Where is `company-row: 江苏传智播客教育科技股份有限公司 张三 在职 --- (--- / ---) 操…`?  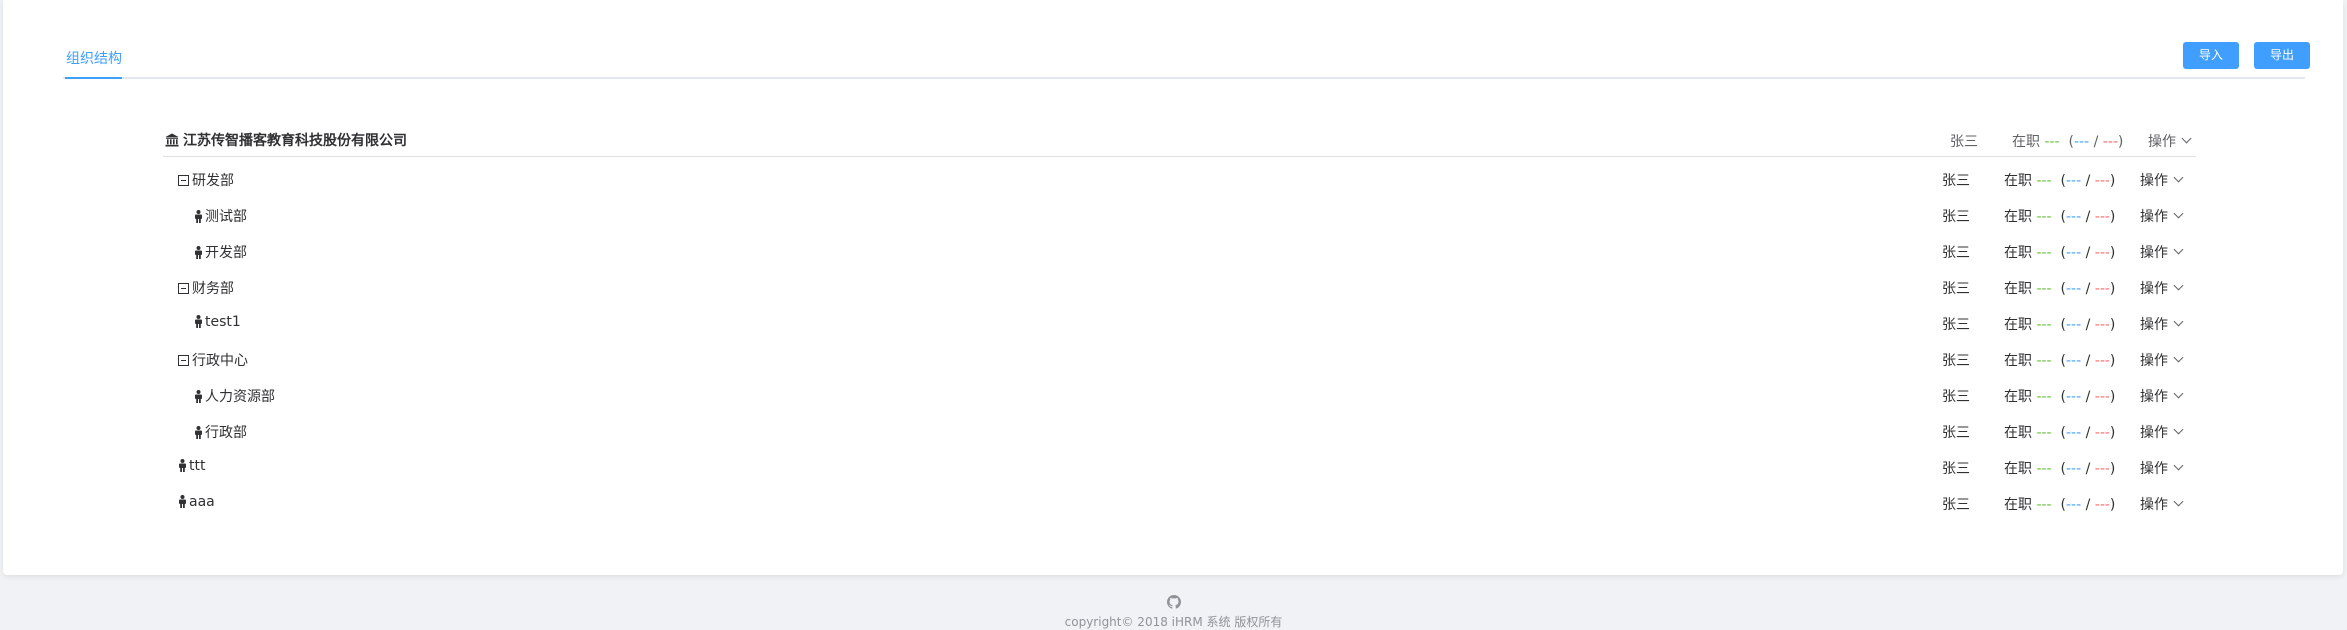 company-row: 江苏传智播客教育科技股份有限公司 张三 在职 --- (--- / ---) 操… is located at coordinates (1179, 140).